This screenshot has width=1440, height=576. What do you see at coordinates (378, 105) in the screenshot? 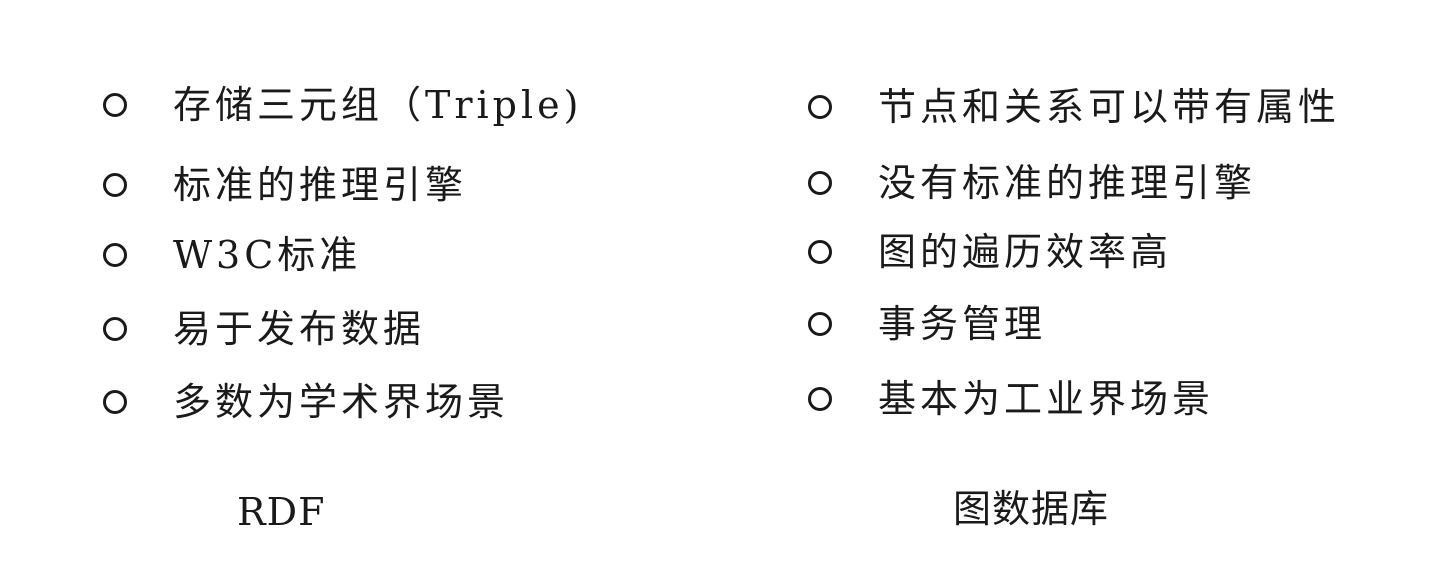
I see `rdf-feature-label: 存储三元组（Triple)` at bounding box center [378, 105].